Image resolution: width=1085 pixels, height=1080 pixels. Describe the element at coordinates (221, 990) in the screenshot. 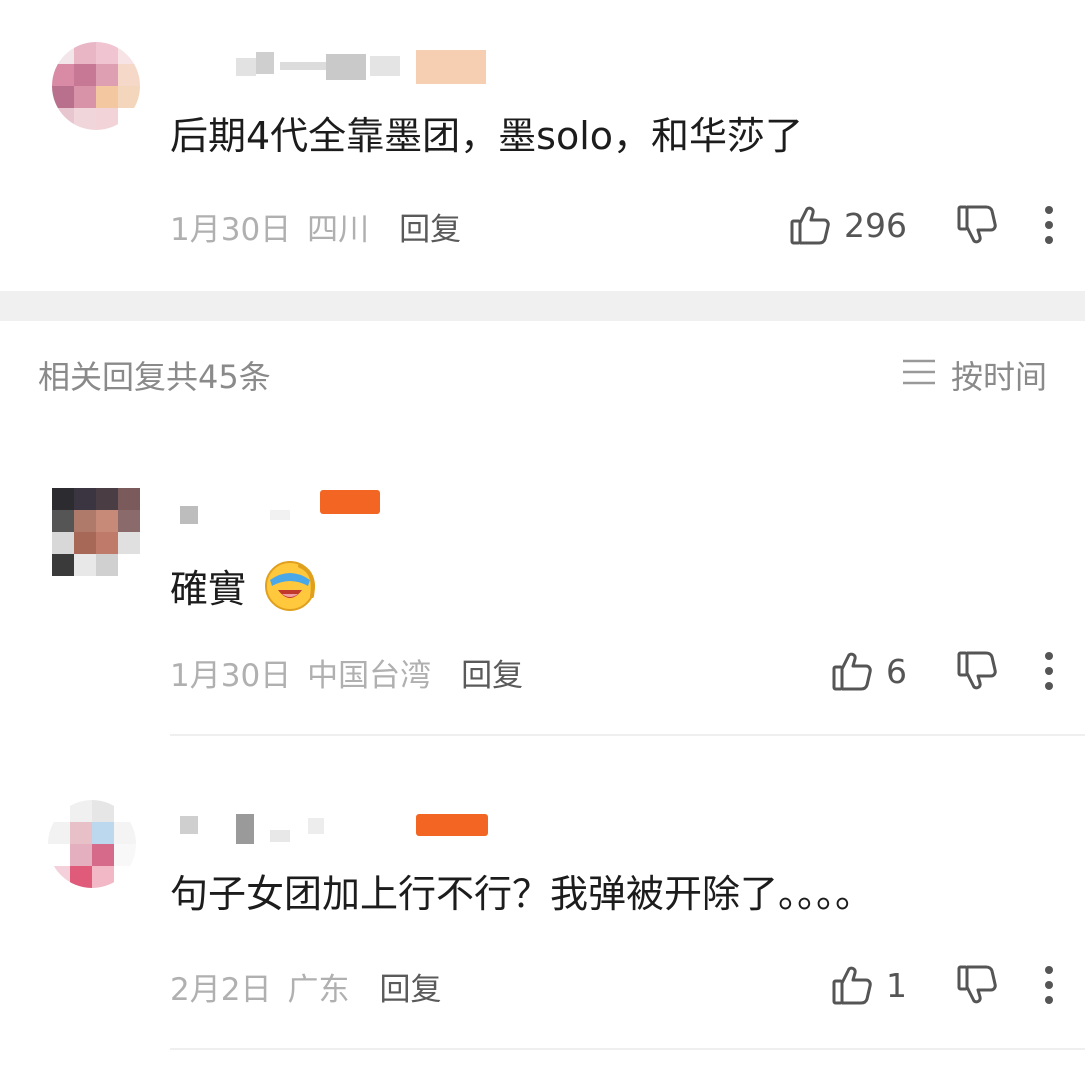

I see `comment-date: 2月2日` at that location.